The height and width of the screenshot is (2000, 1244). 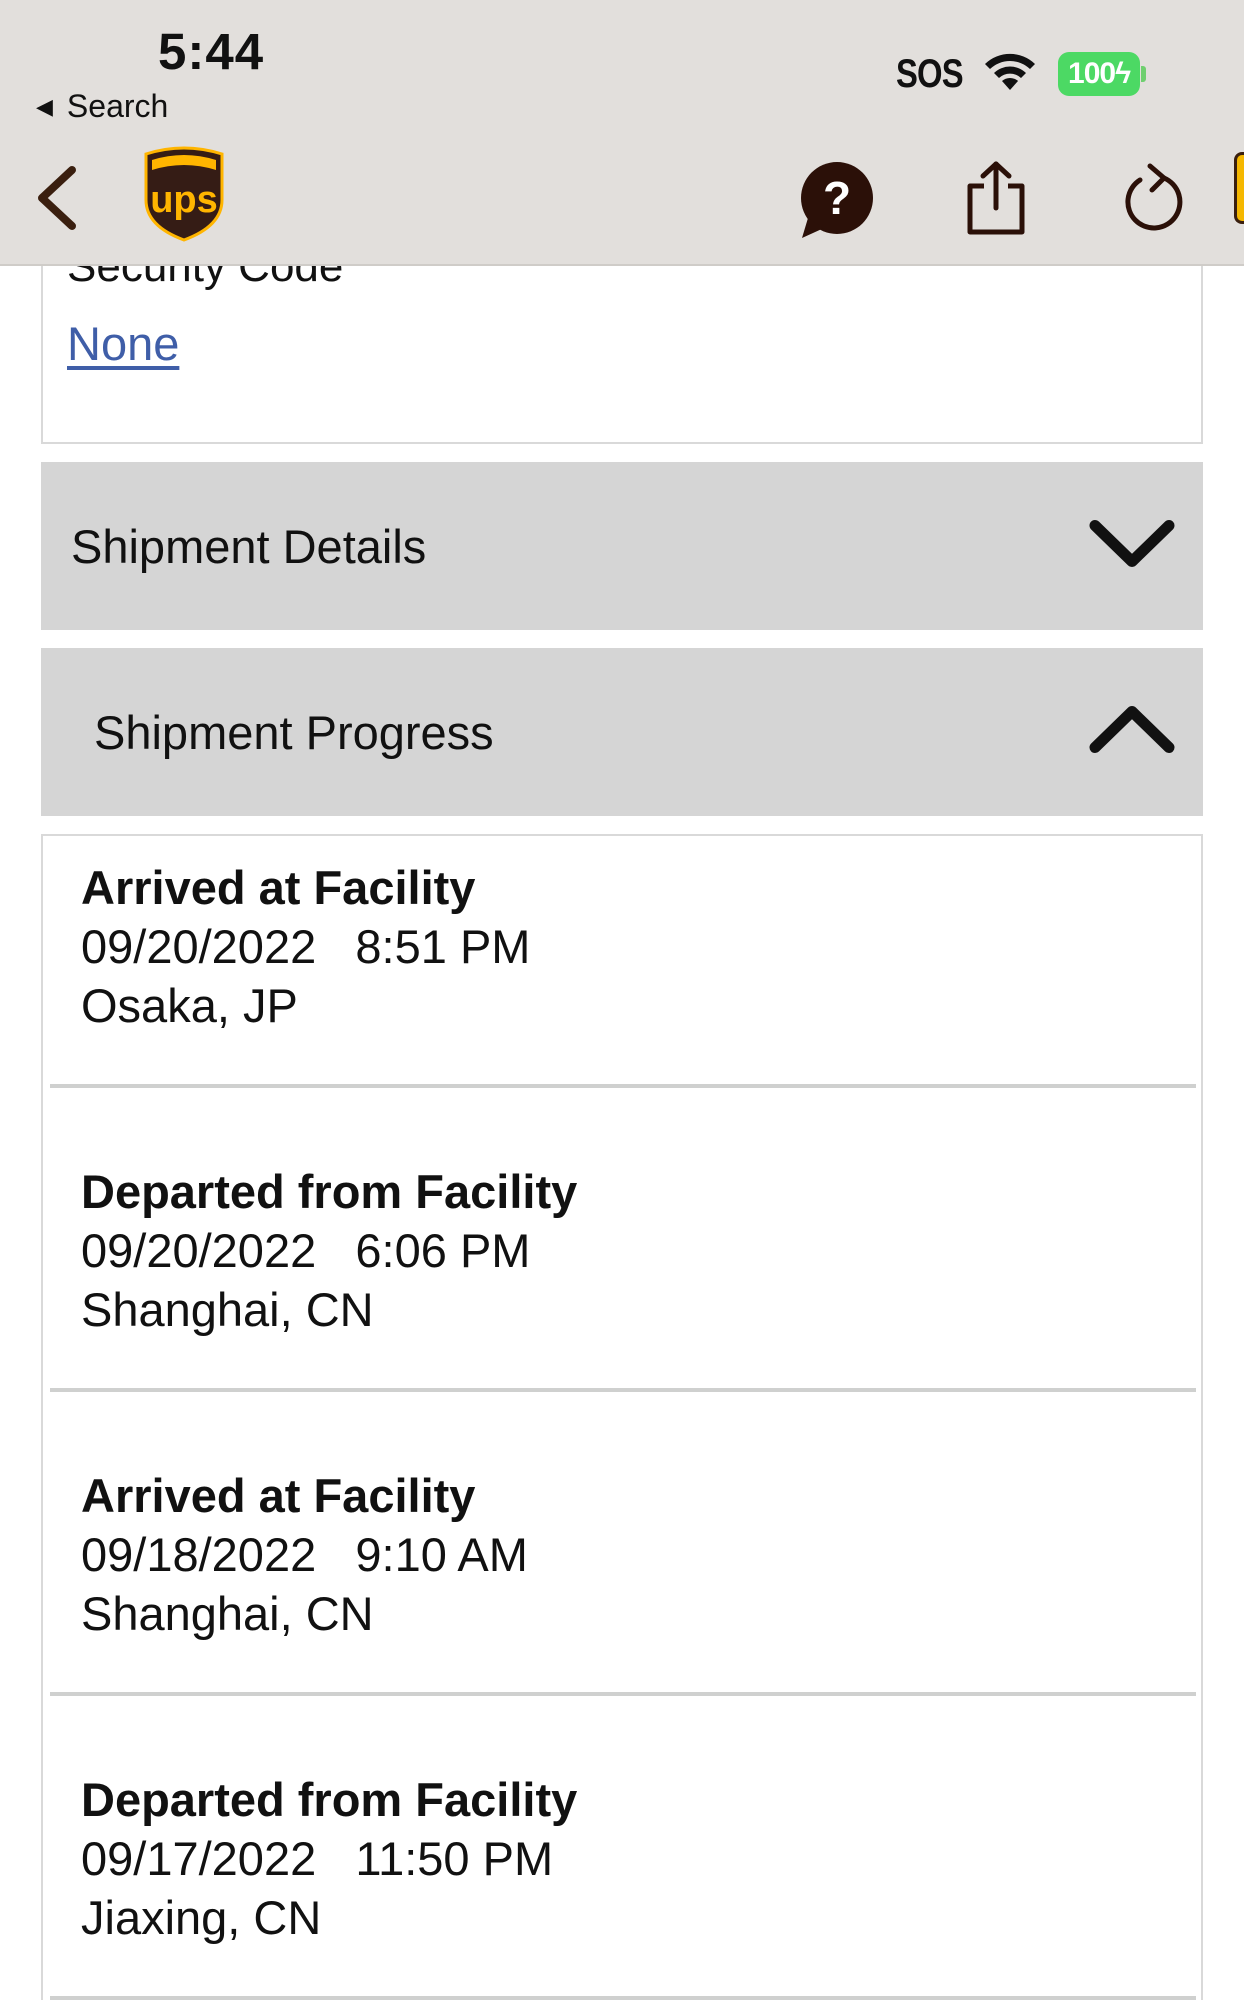 I want to click on back-chevron-icon, so click(x=58, y=198).